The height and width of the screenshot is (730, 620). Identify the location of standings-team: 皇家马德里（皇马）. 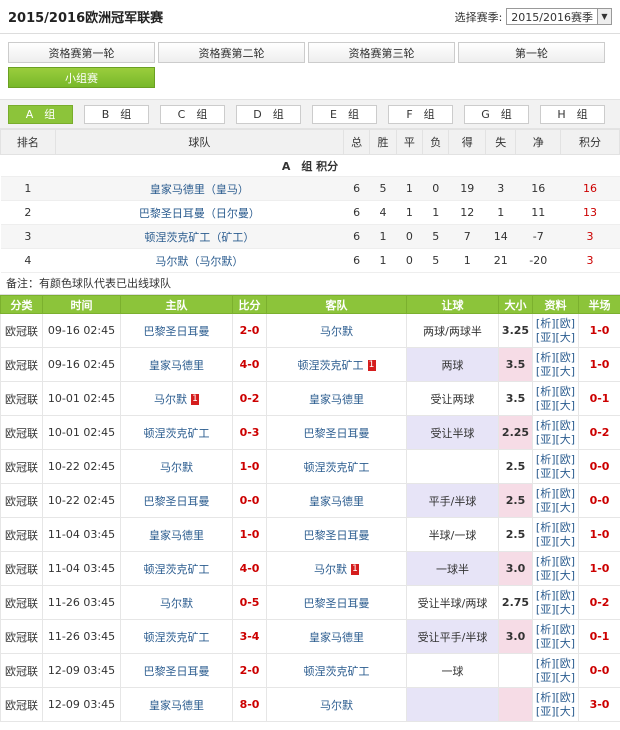
(199, 188).